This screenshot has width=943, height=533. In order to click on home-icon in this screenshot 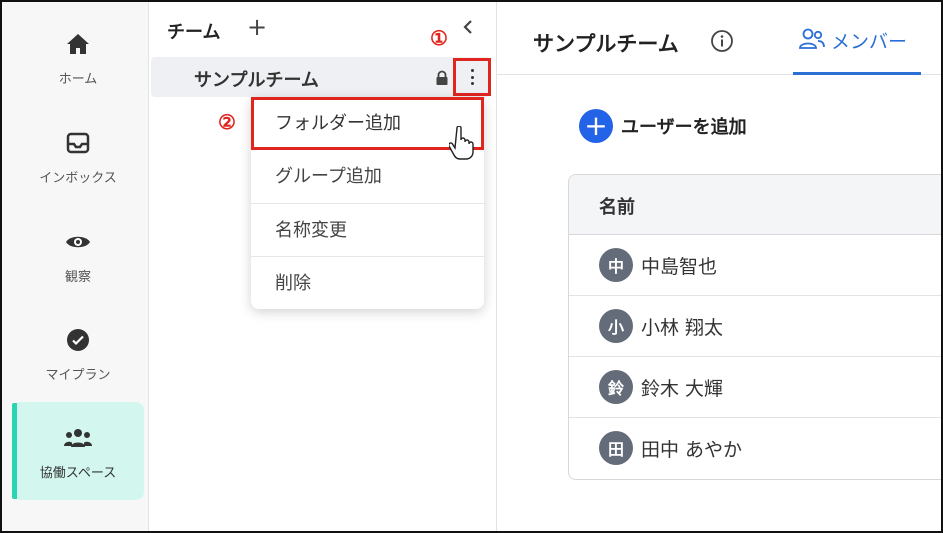, I will do `click(78, 44)`.